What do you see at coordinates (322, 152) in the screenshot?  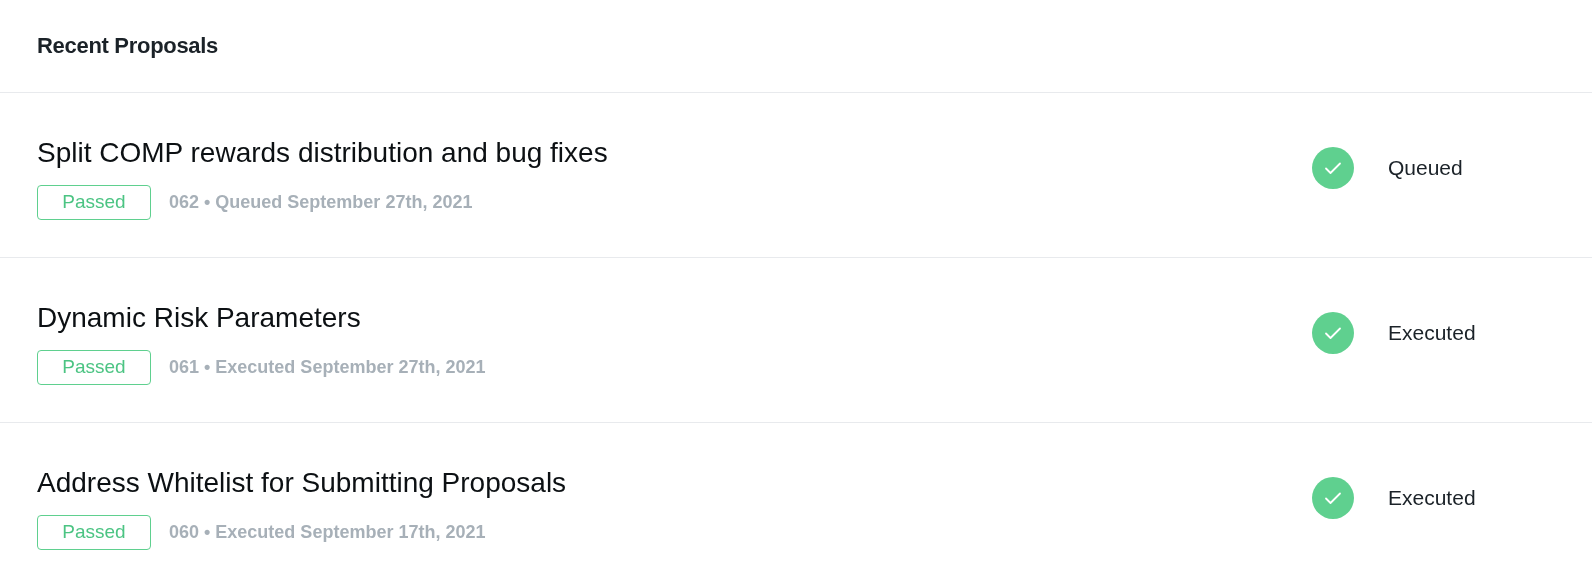 I see `proposal-title: Split COMP rewards distribution and bug fixes` at bounding box center [322, 152].